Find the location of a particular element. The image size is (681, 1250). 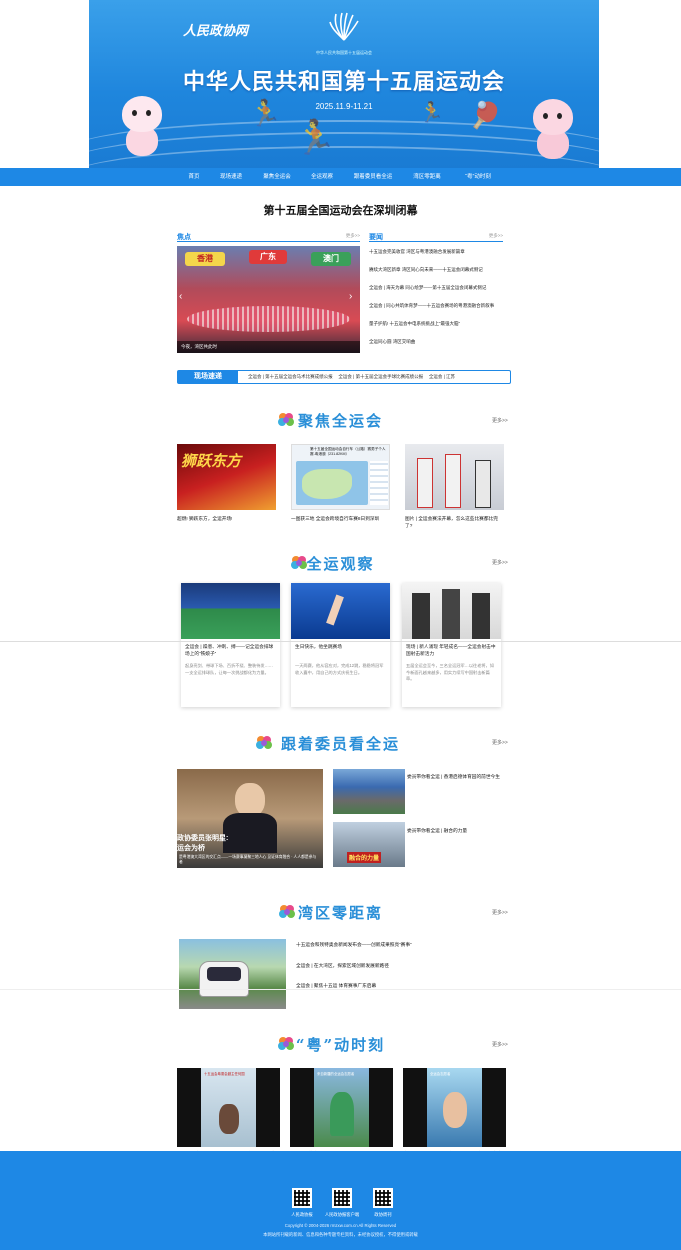

video-frame: 十五运会粤委会副主任何国 is located at coordinates (228, 1107).